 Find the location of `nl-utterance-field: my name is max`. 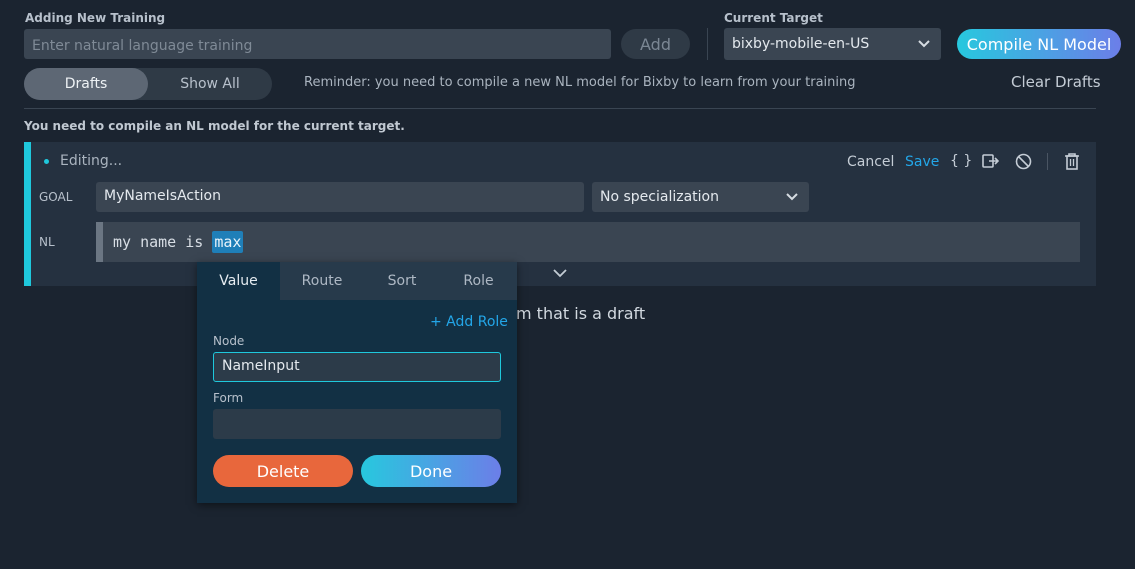

nl-utterance-field: my name is max is located at coordinates (588, 242).